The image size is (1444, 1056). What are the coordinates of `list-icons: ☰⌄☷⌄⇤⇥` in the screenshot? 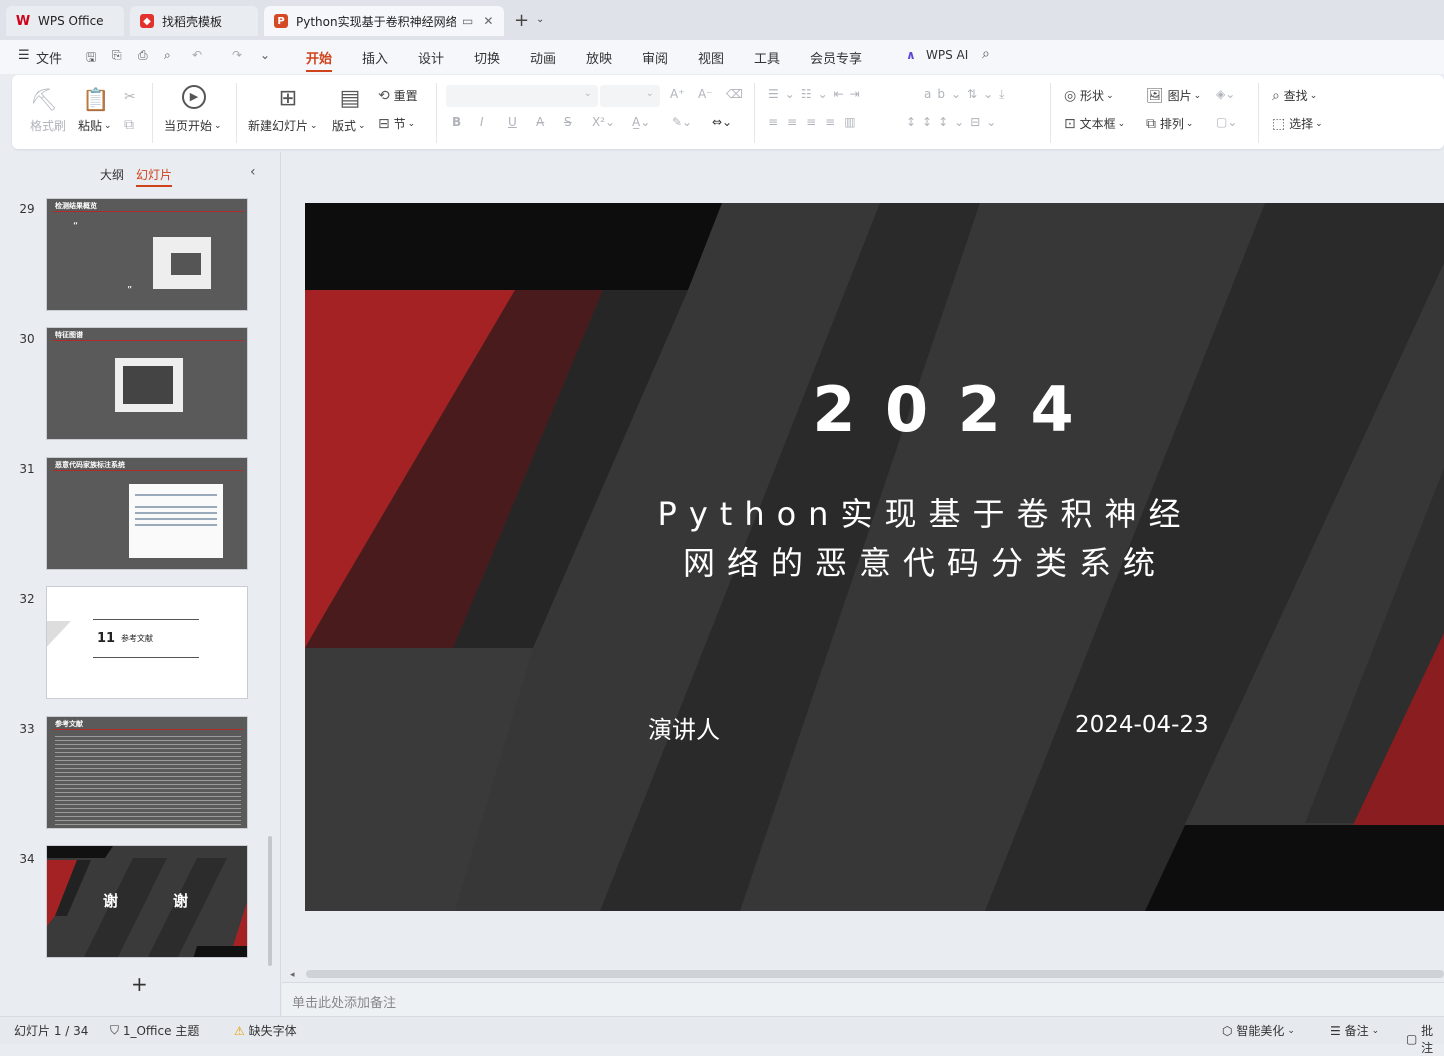 It's located at (817, 94).